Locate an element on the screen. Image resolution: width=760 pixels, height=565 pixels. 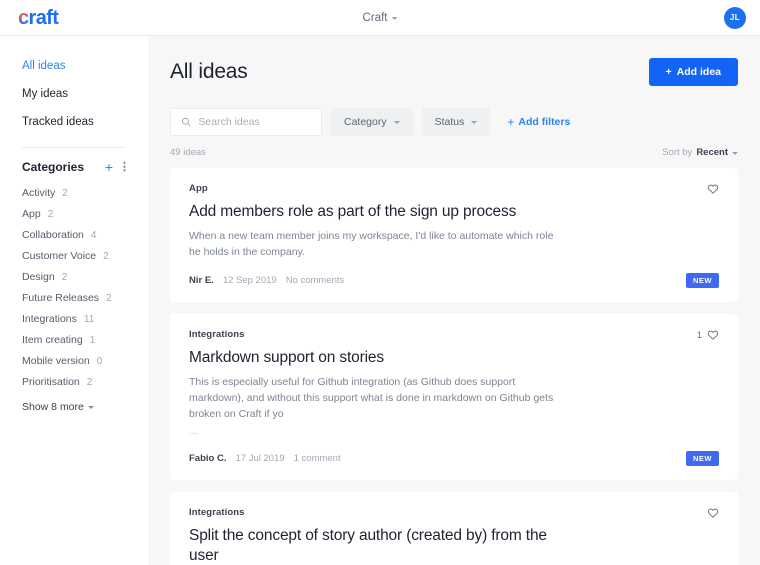
sort-by-dropdown: Sort by Recent is located at coordinates (700, 152).